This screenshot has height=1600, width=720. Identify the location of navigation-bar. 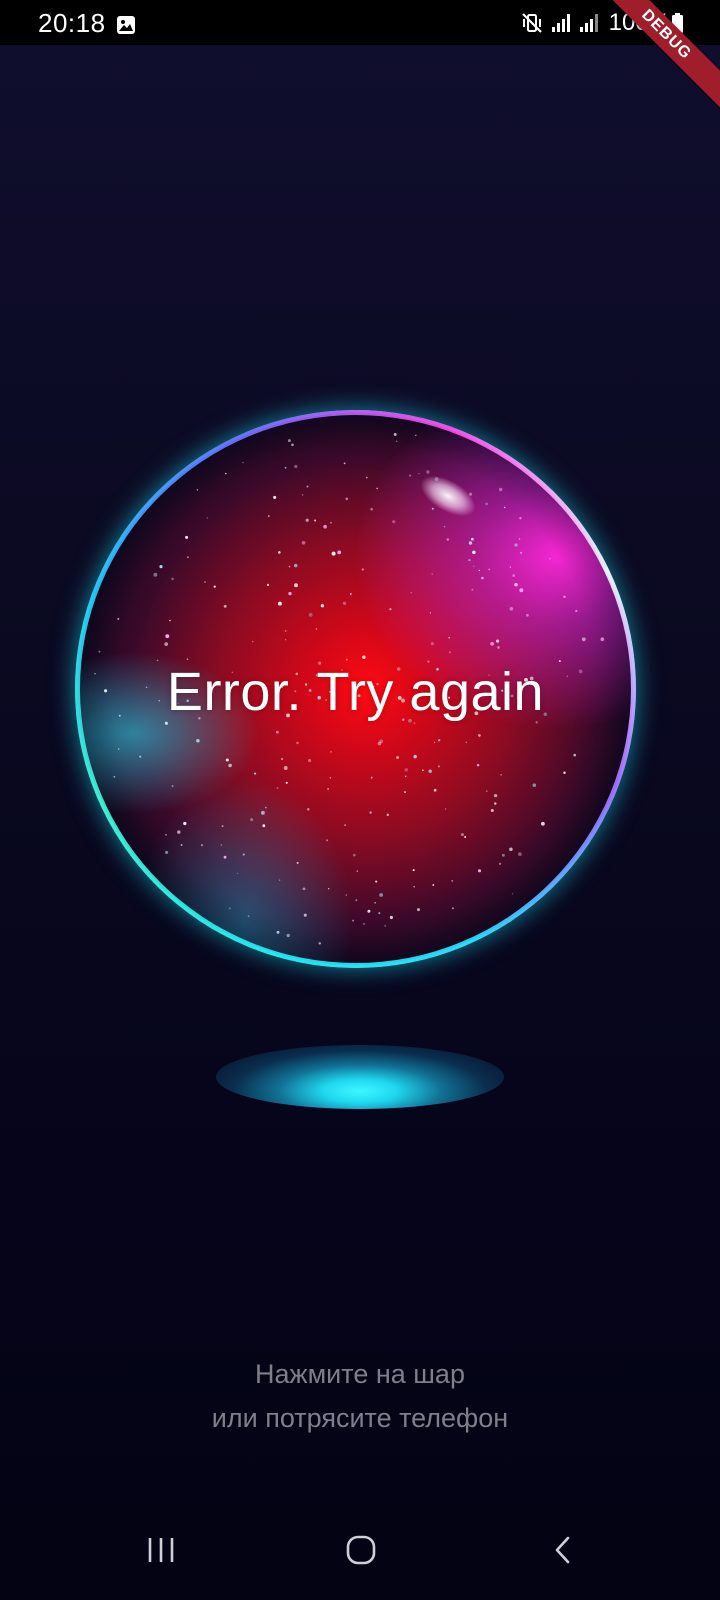
(360, 1550).